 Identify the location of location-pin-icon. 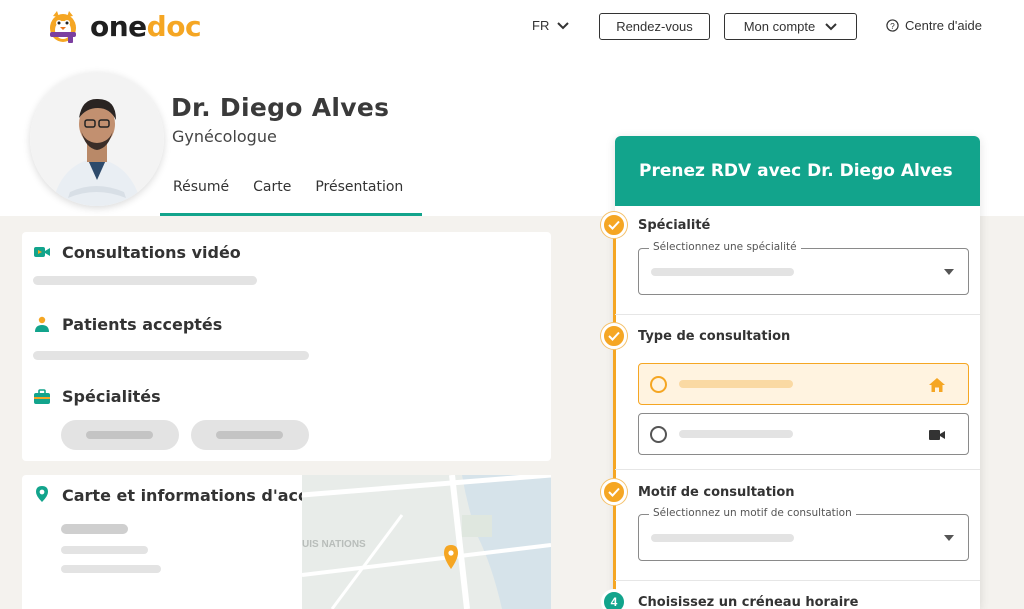
(42, 494).